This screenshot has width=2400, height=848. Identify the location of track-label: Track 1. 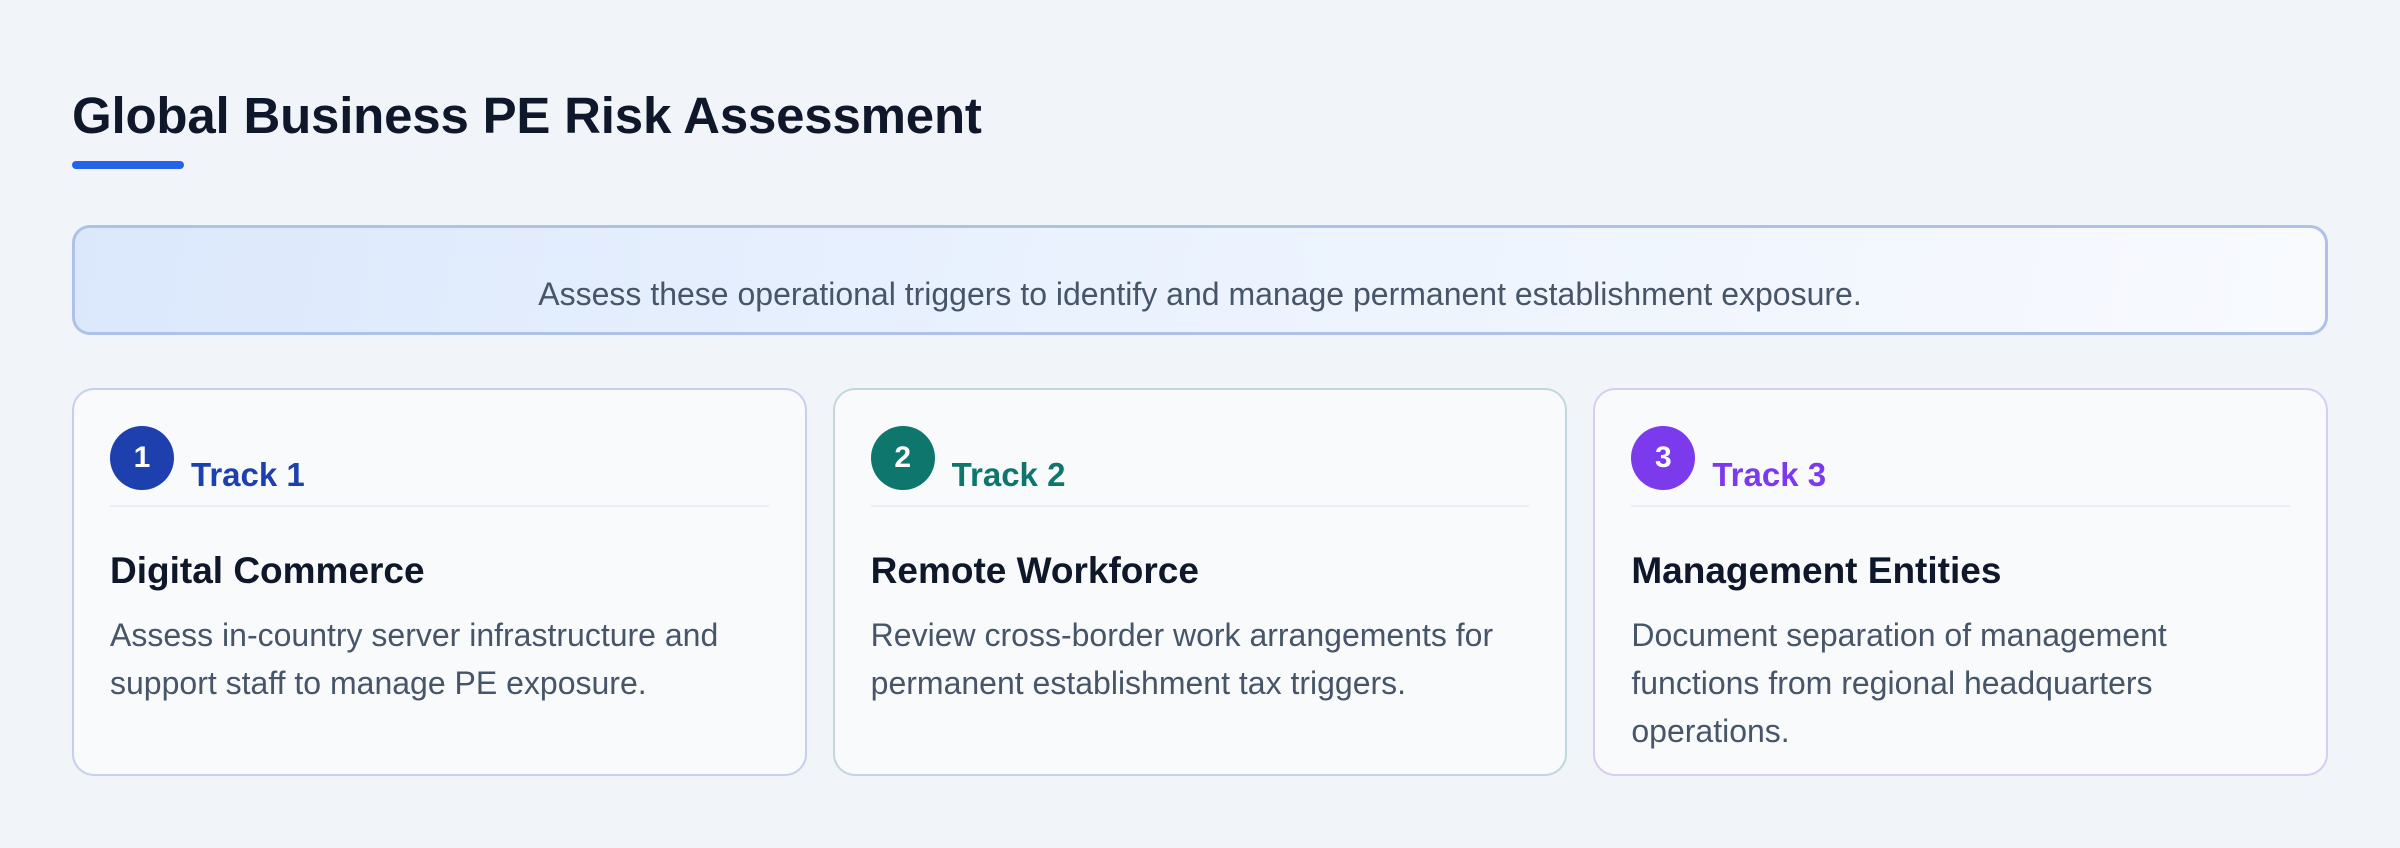
(248, 474).